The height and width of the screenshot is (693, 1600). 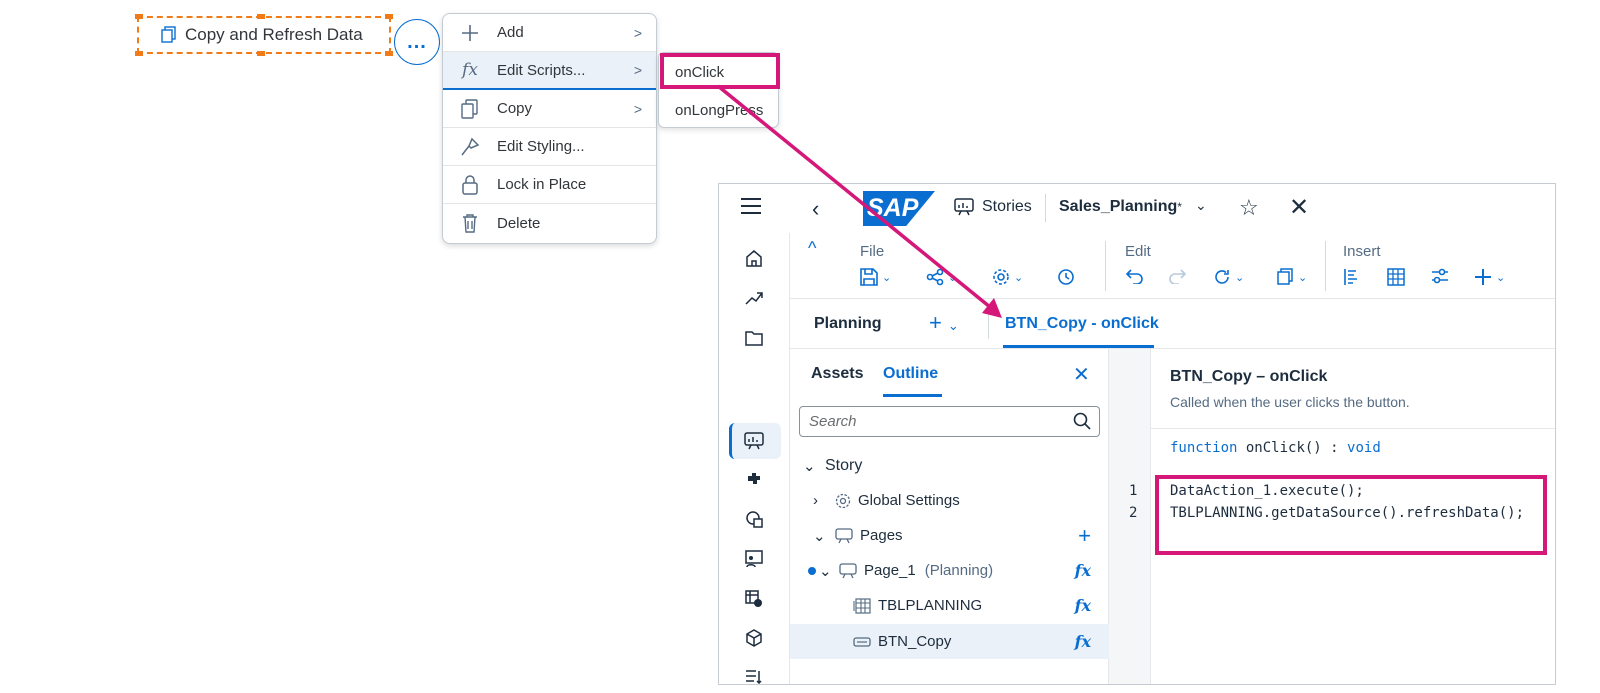 I want to click on folder-icon, so click(x=754, y=338).